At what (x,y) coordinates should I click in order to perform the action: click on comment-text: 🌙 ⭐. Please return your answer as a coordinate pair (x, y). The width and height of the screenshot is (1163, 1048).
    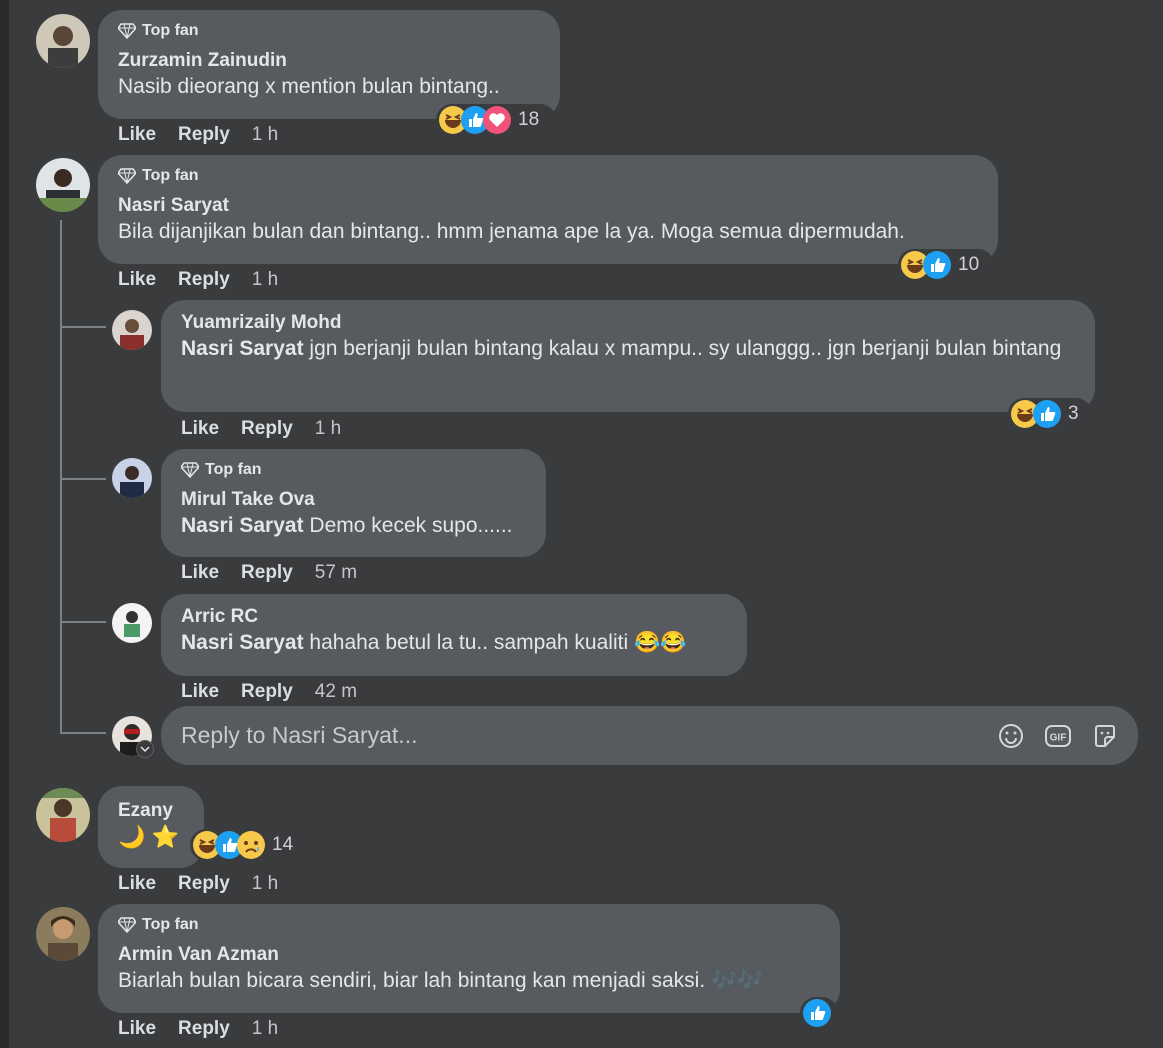
    Looking at the image, I should click on (148, 836).